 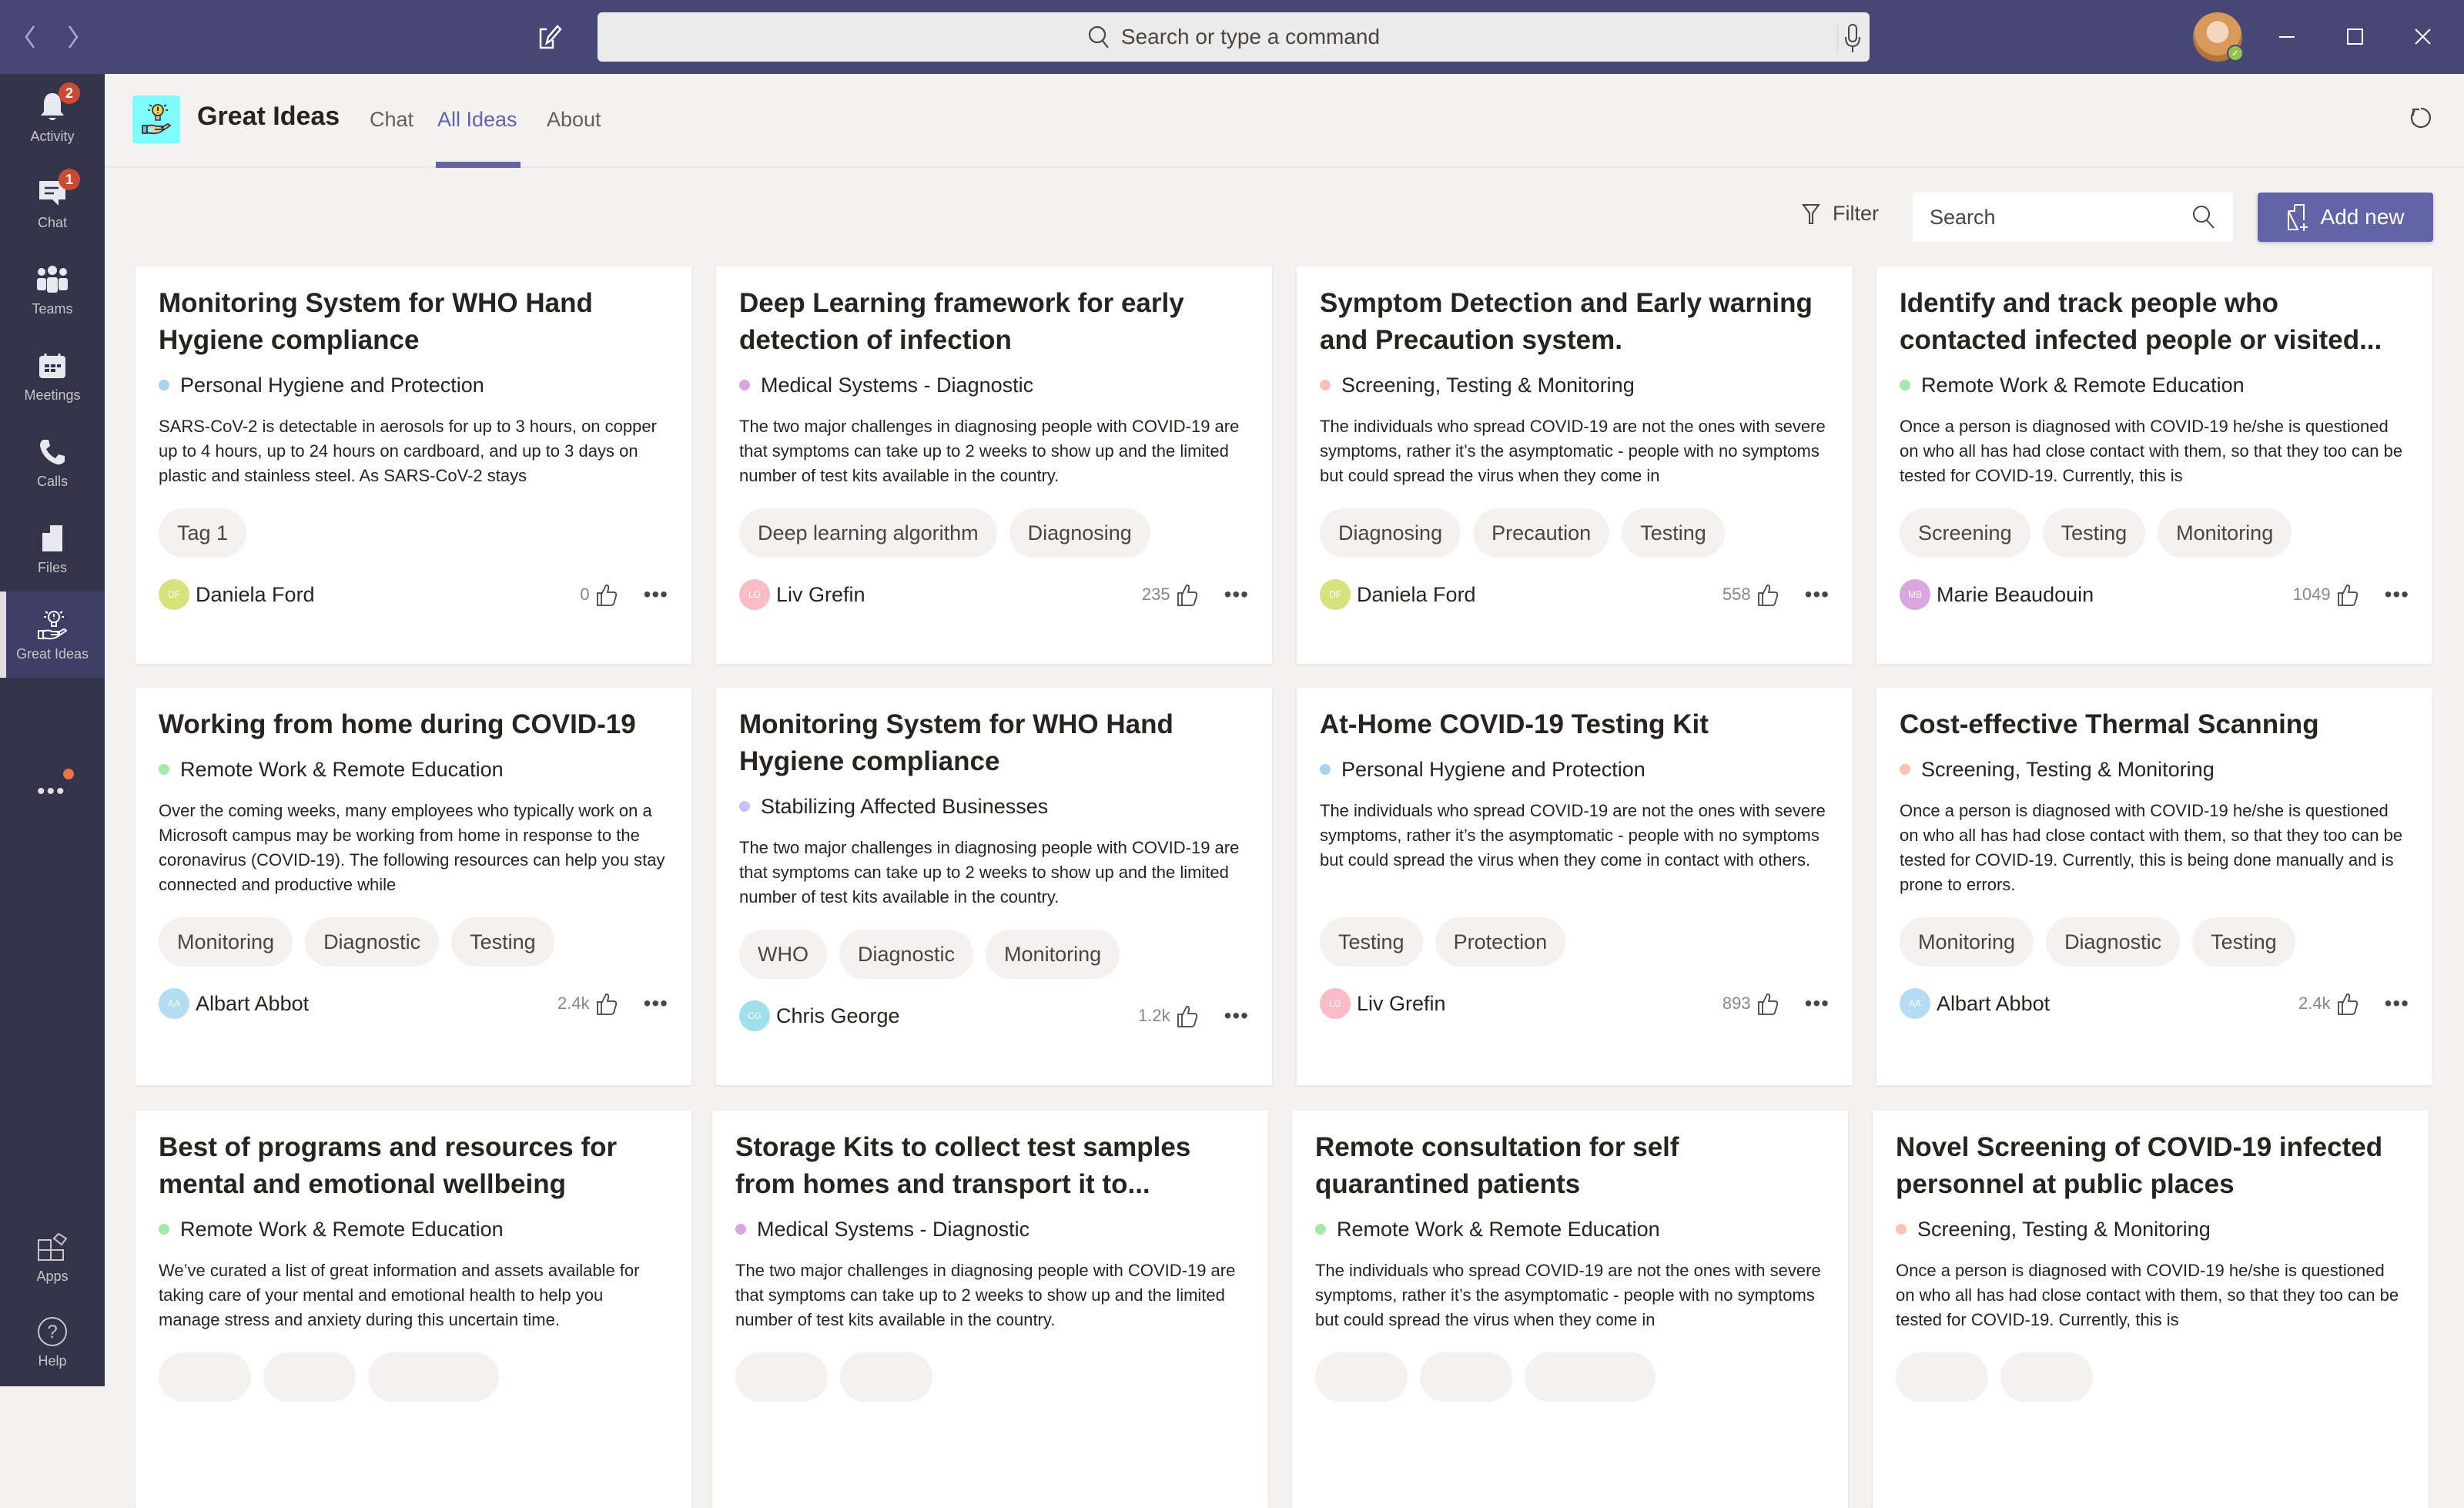 I want to click on compose-button, so click(x=550, y=37).